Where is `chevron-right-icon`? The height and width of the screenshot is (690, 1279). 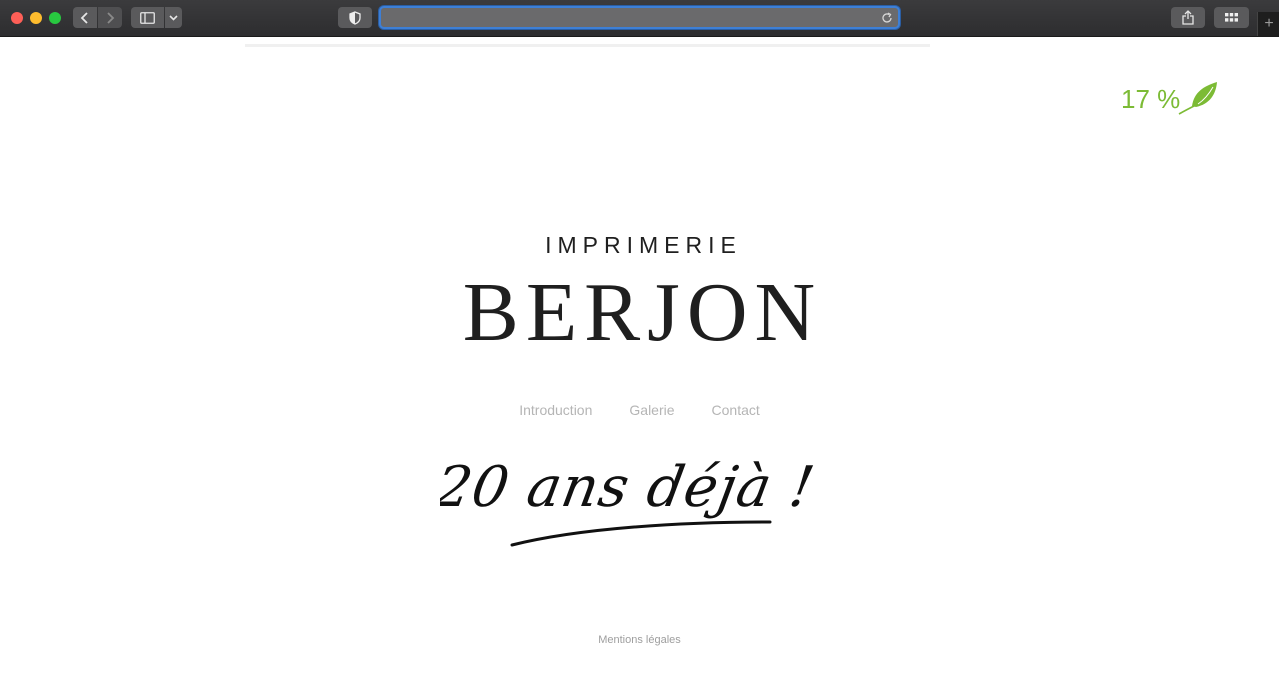
chevron-right-icon is located at coordinates (111, 17).